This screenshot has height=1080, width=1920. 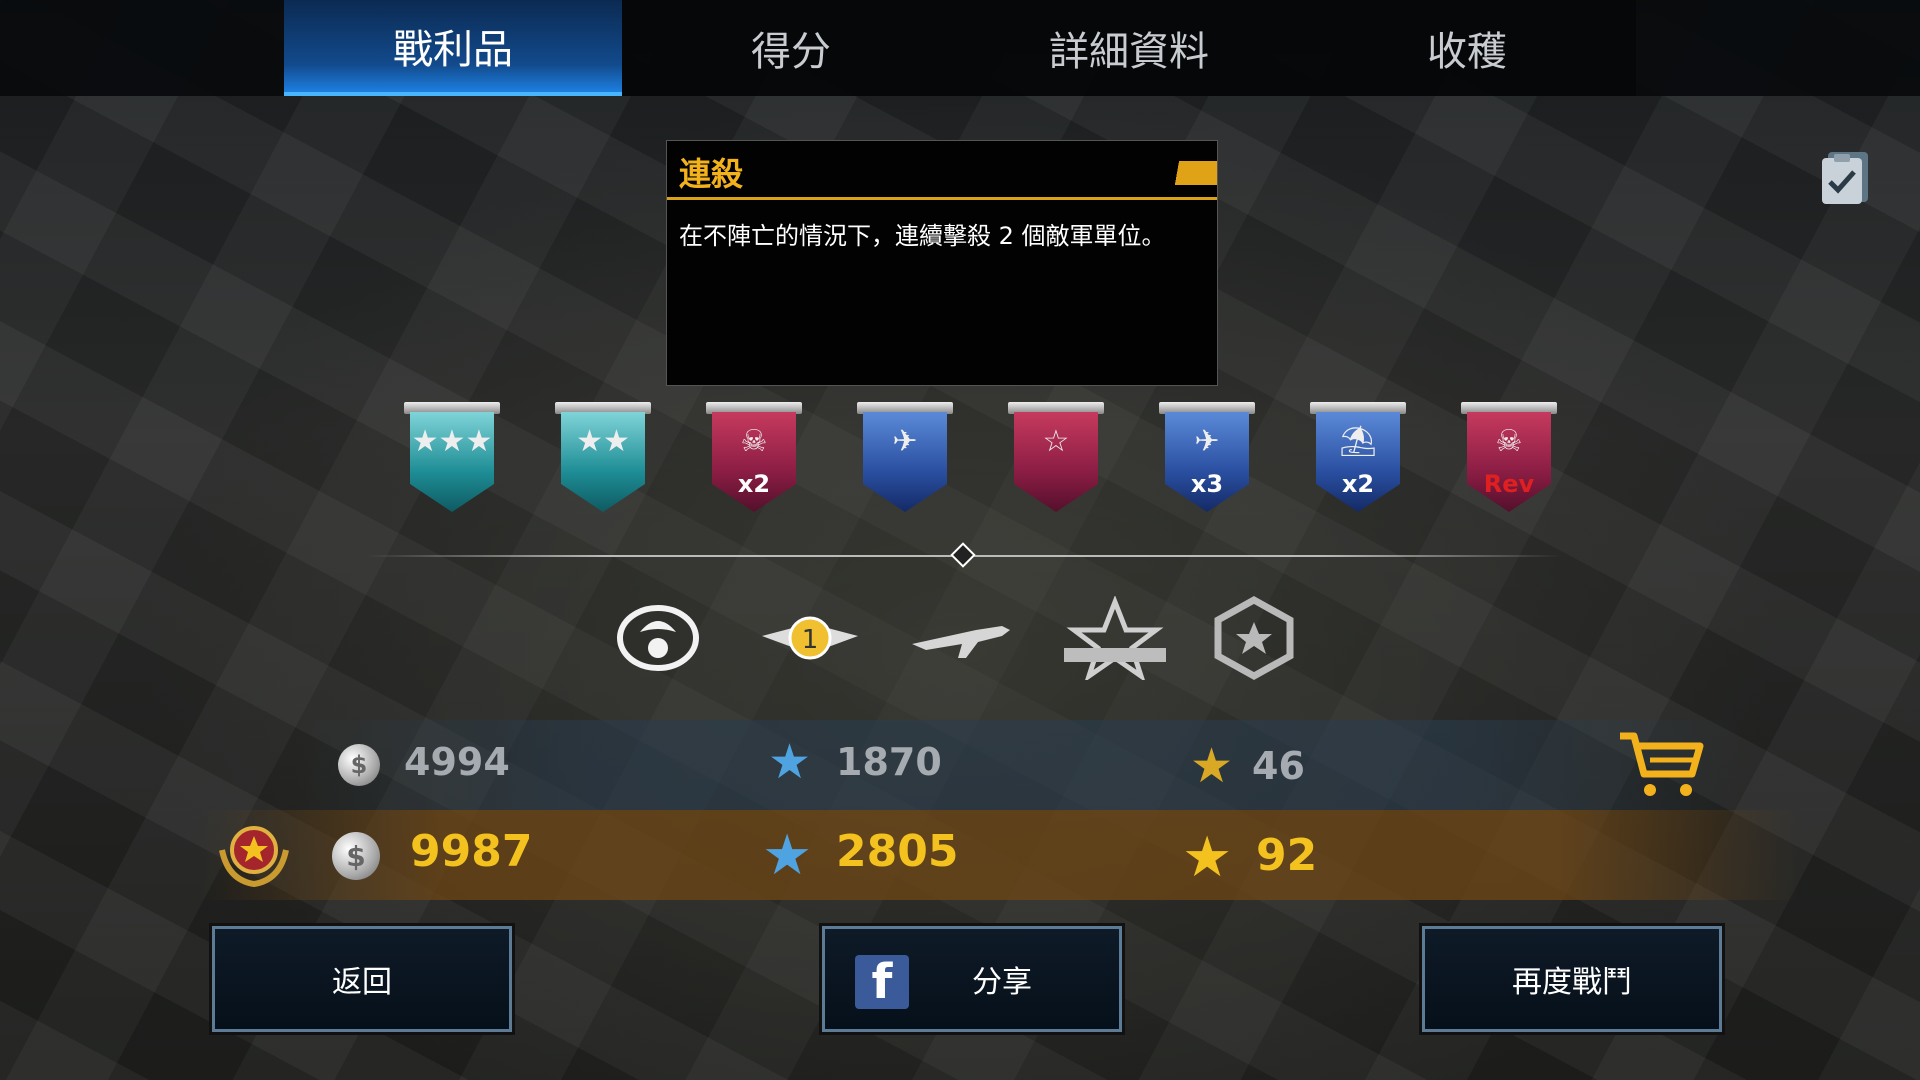 What do you see at coordinates (1000, 855) in the screenshot?
I see `currency-total-row: $ 9987 ★ 2805 ★ 92` at bounding box center [1000, 855].